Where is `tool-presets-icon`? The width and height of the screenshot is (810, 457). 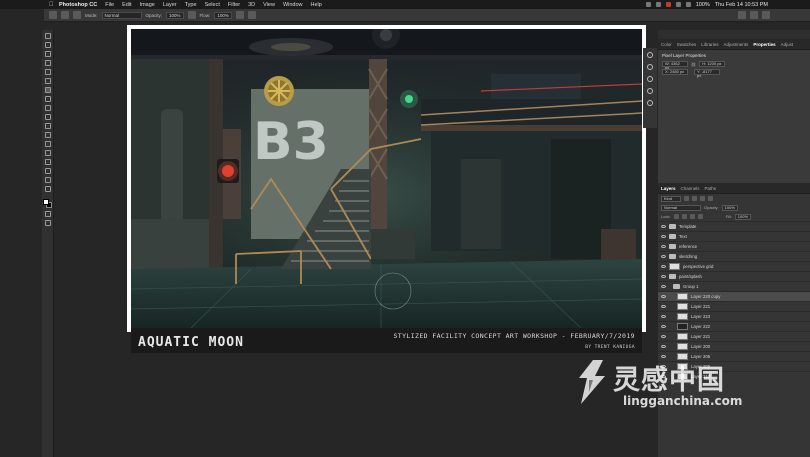 tool-presets-icon is located at coordinates (650, 103).